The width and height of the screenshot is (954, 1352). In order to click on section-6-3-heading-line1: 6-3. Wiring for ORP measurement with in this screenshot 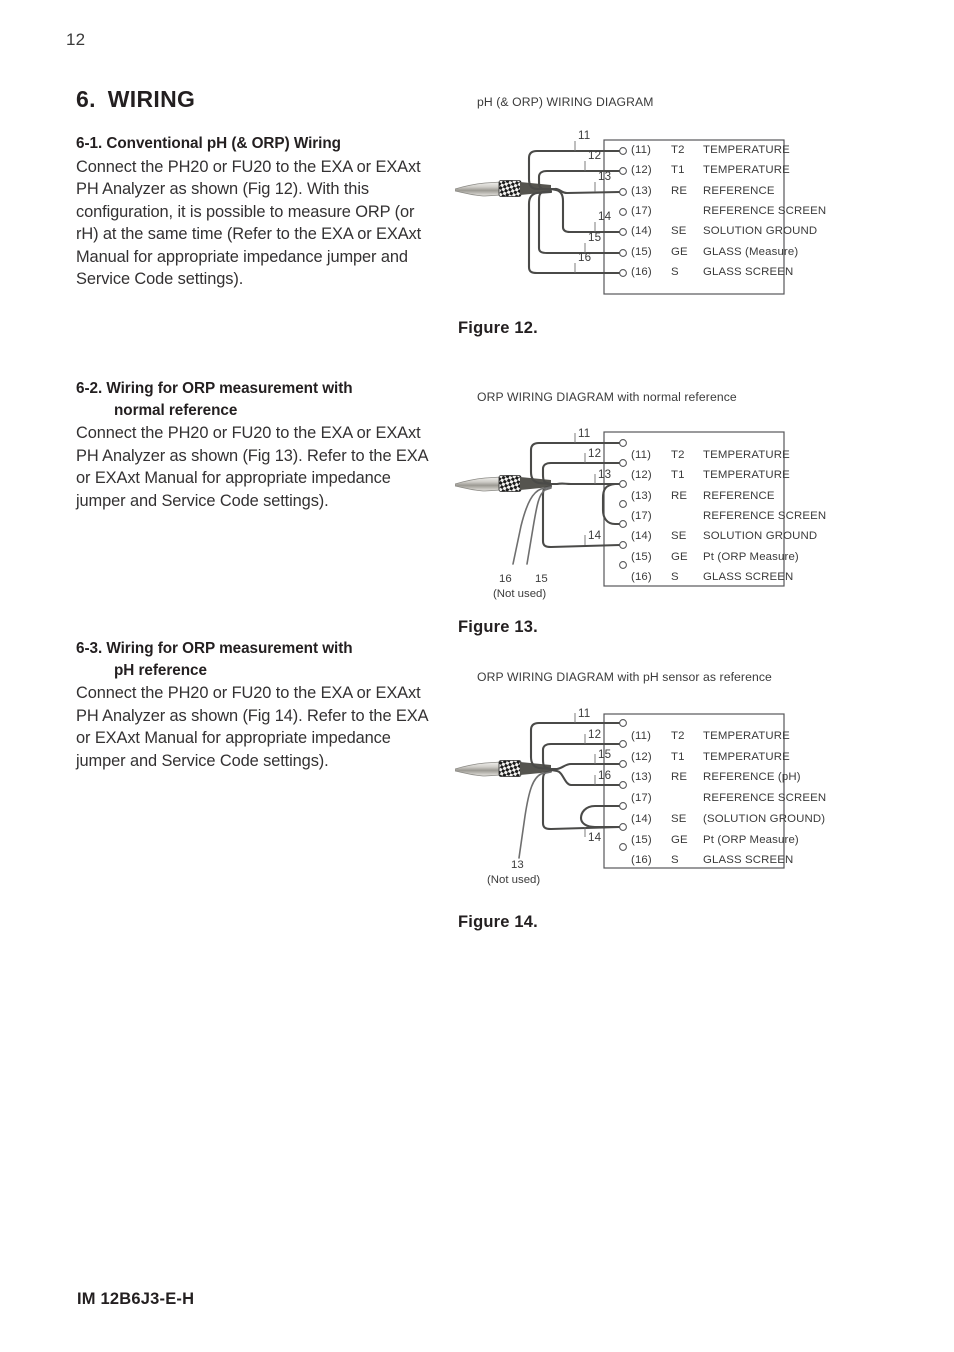, I will do `click(214, 648)`.